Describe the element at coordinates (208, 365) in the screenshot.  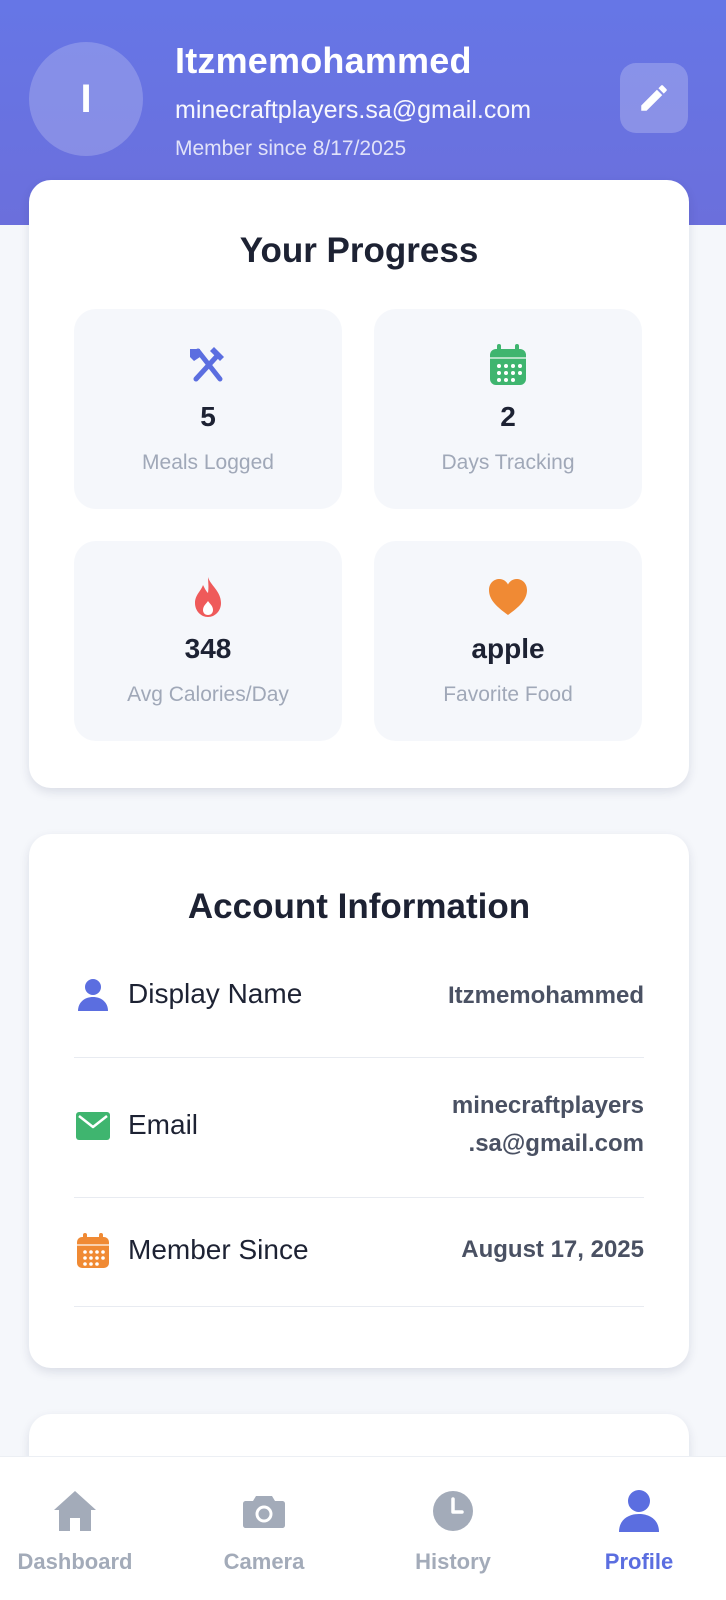
I see `utensils-icon` at that location.